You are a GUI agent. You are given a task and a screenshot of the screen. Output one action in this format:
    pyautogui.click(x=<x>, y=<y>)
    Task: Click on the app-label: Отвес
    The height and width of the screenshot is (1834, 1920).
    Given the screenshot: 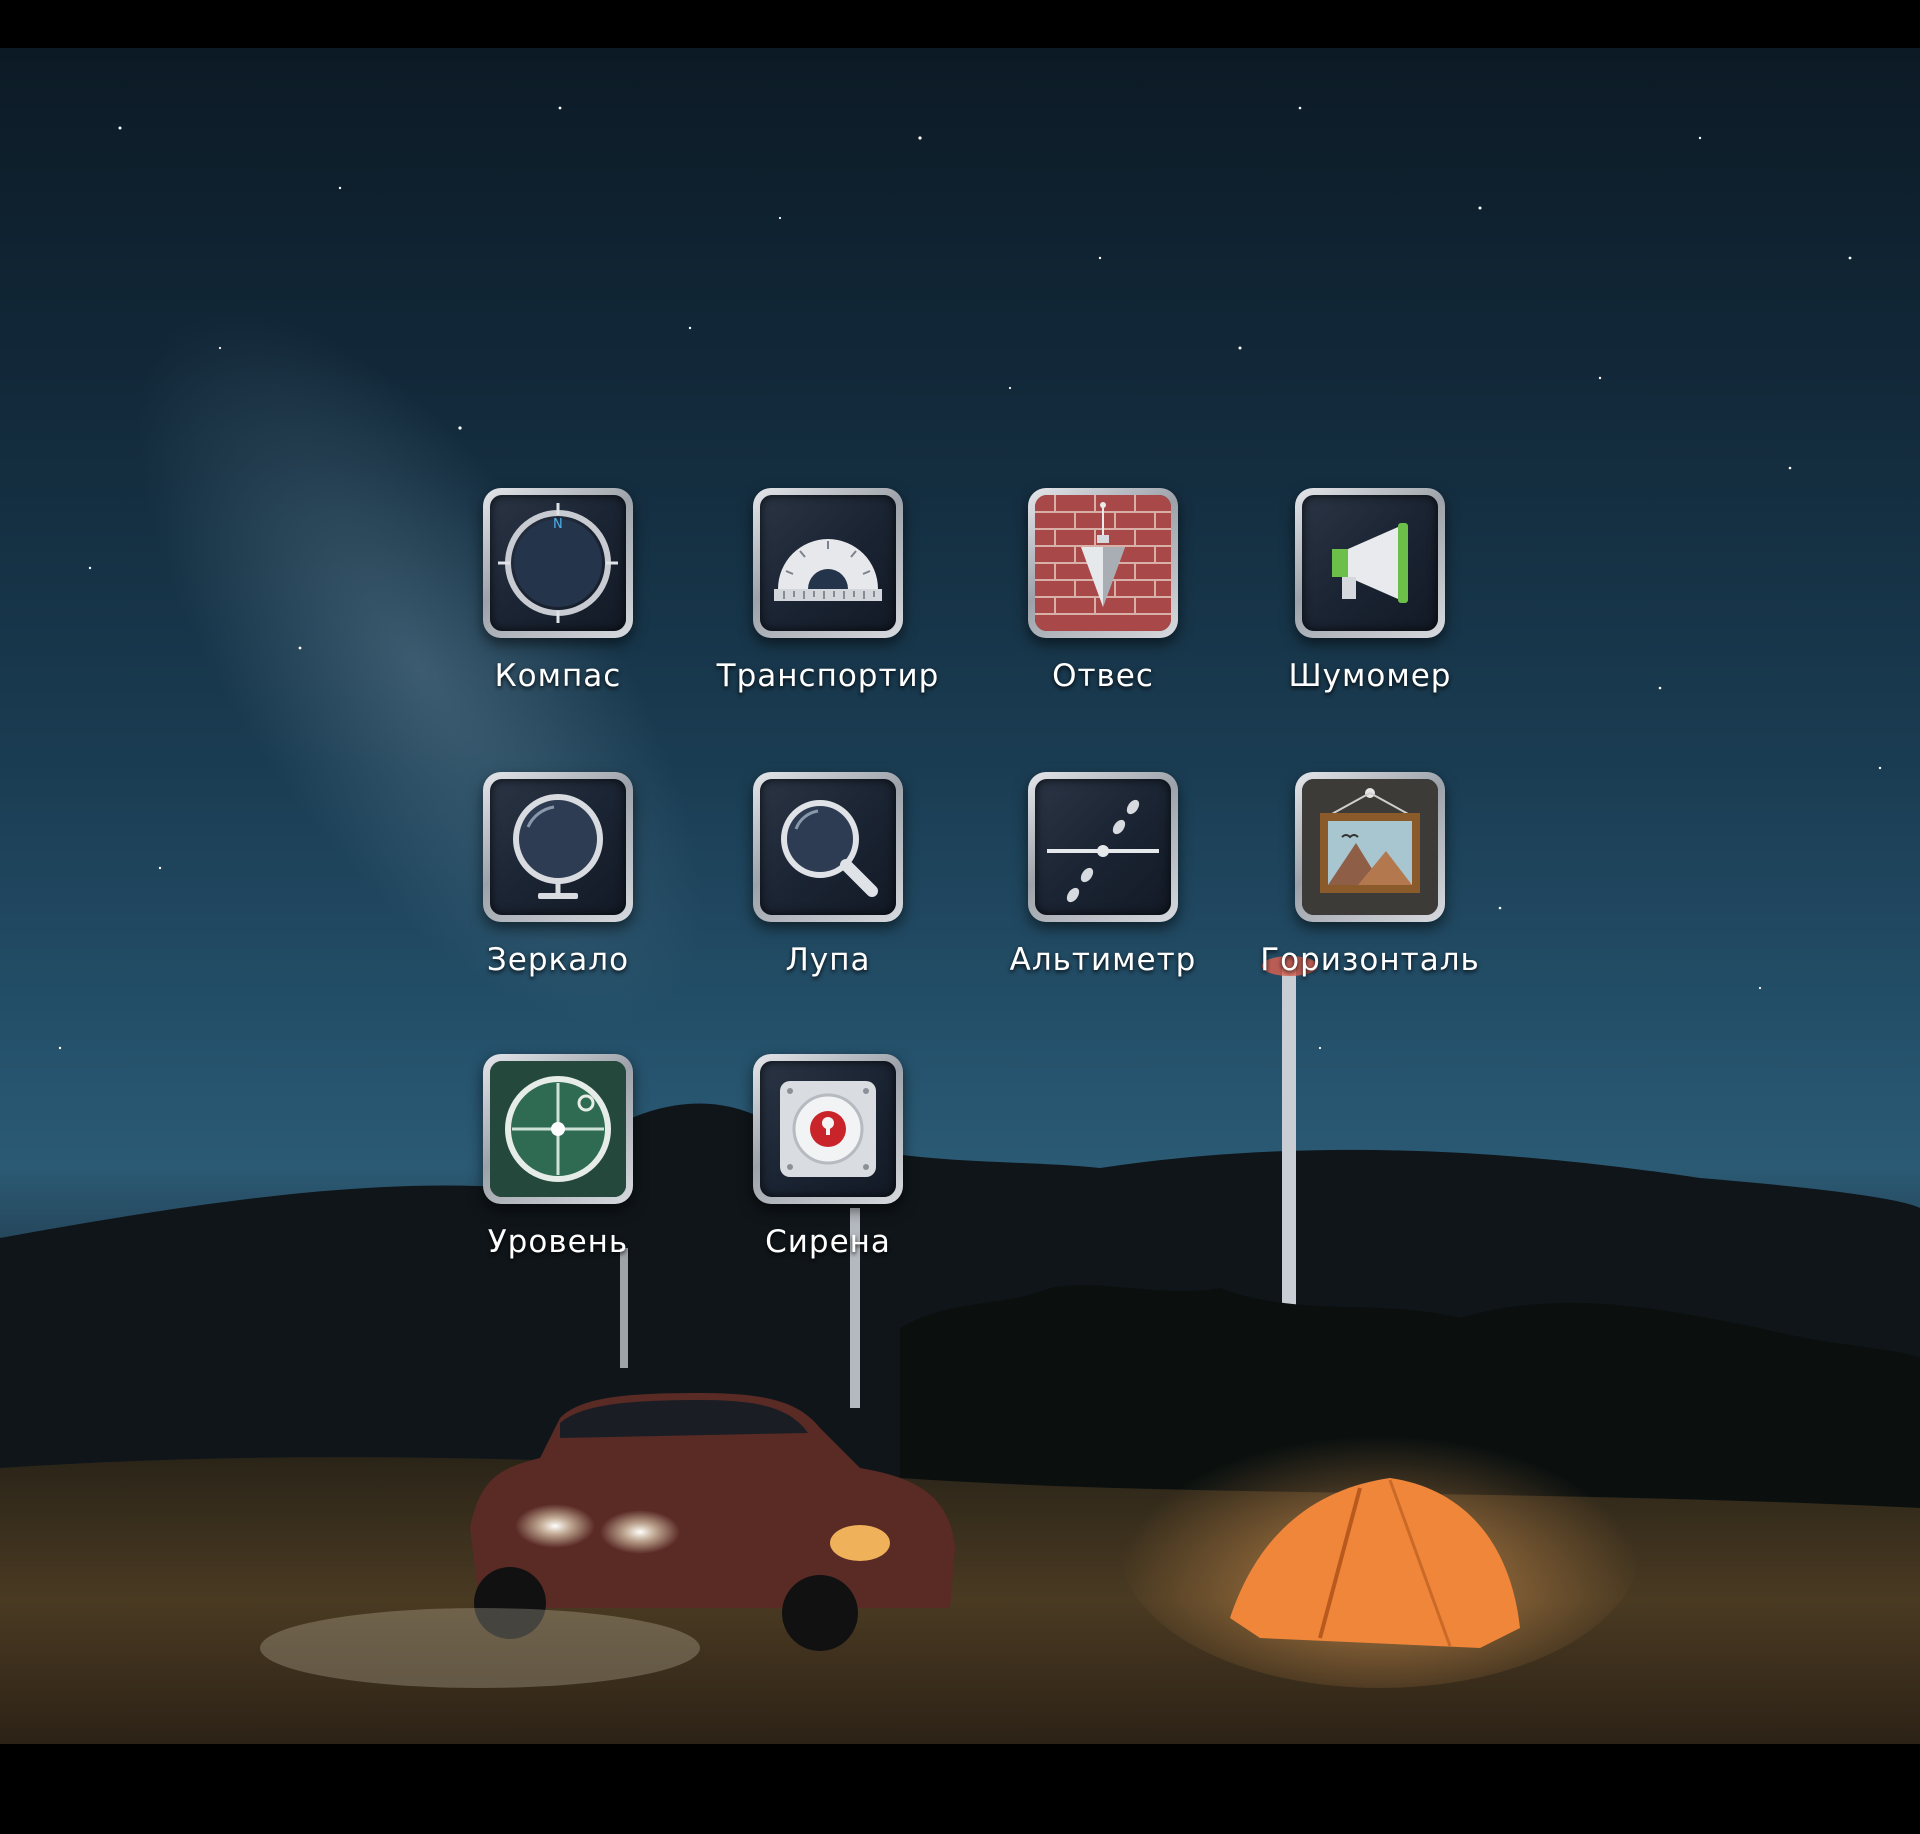 What is the action you would take?
    pyautogui.click(x=1103, y=676)
    